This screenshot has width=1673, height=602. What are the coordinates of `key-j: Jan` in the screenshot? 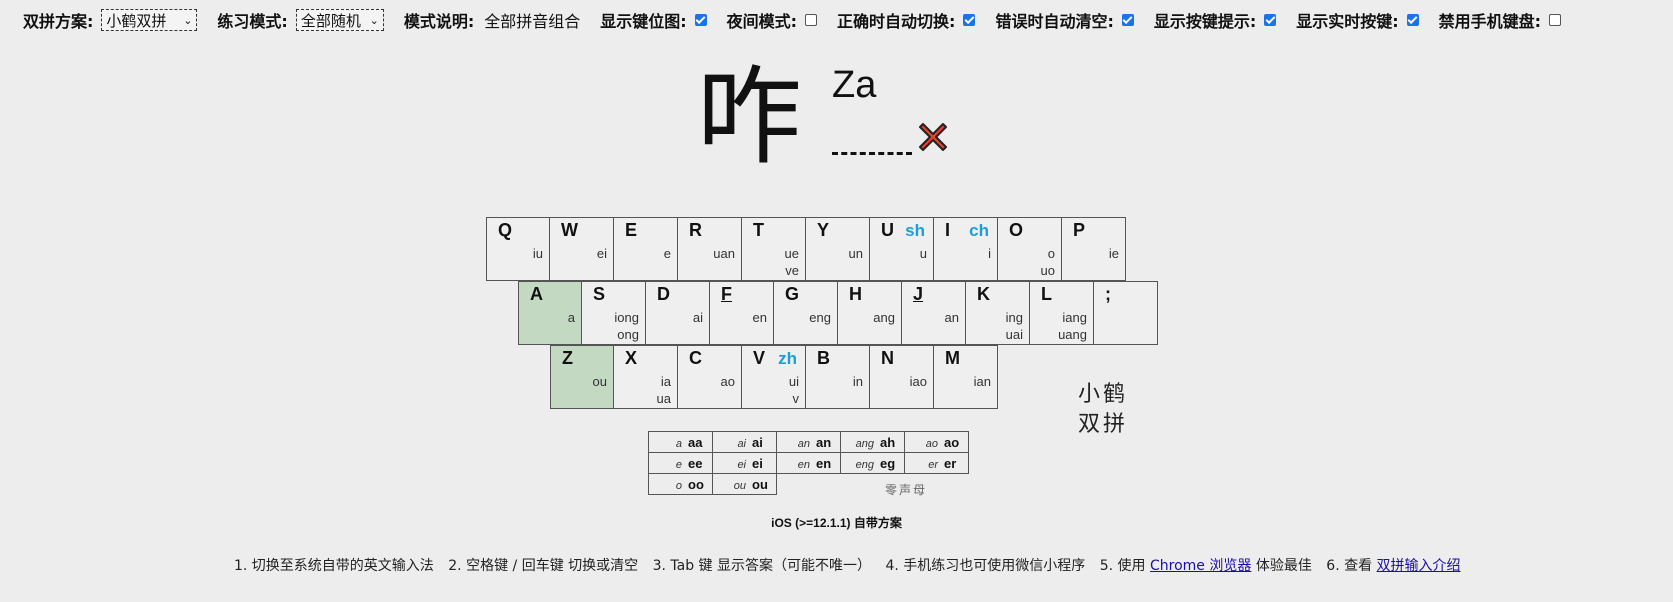 It's located at (934, 313).